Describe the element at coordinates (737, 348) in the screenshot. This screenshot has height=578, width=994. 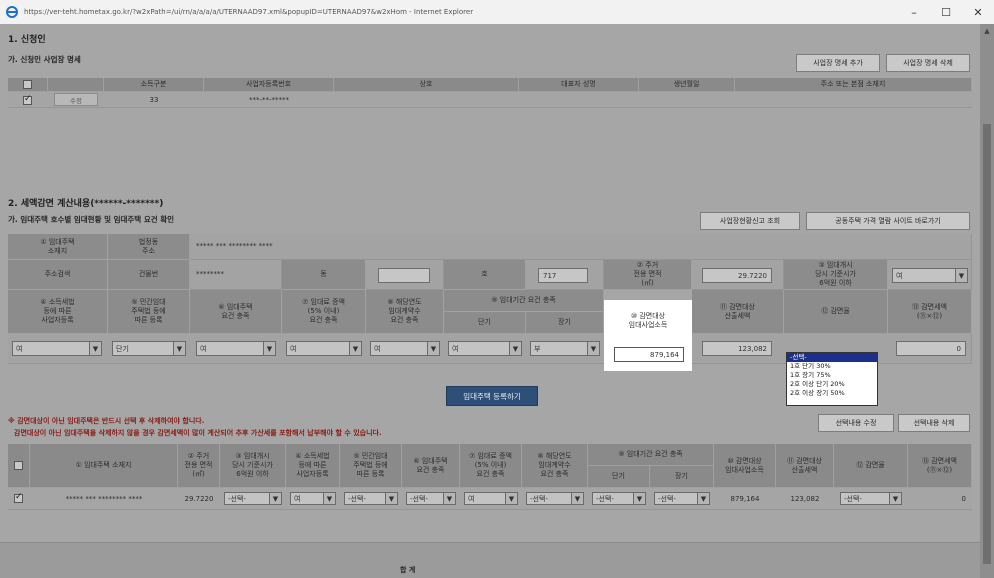
I see `tax-input: 123,082` at that location.